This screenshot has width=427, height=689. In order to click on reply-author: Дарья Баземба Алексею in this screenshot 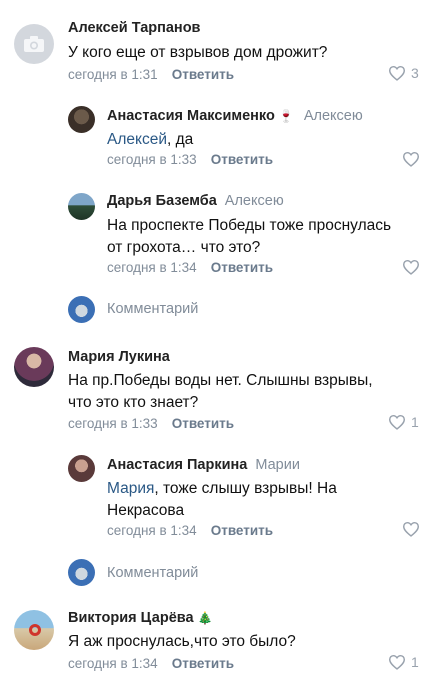, I will do `click(195, 201)`.